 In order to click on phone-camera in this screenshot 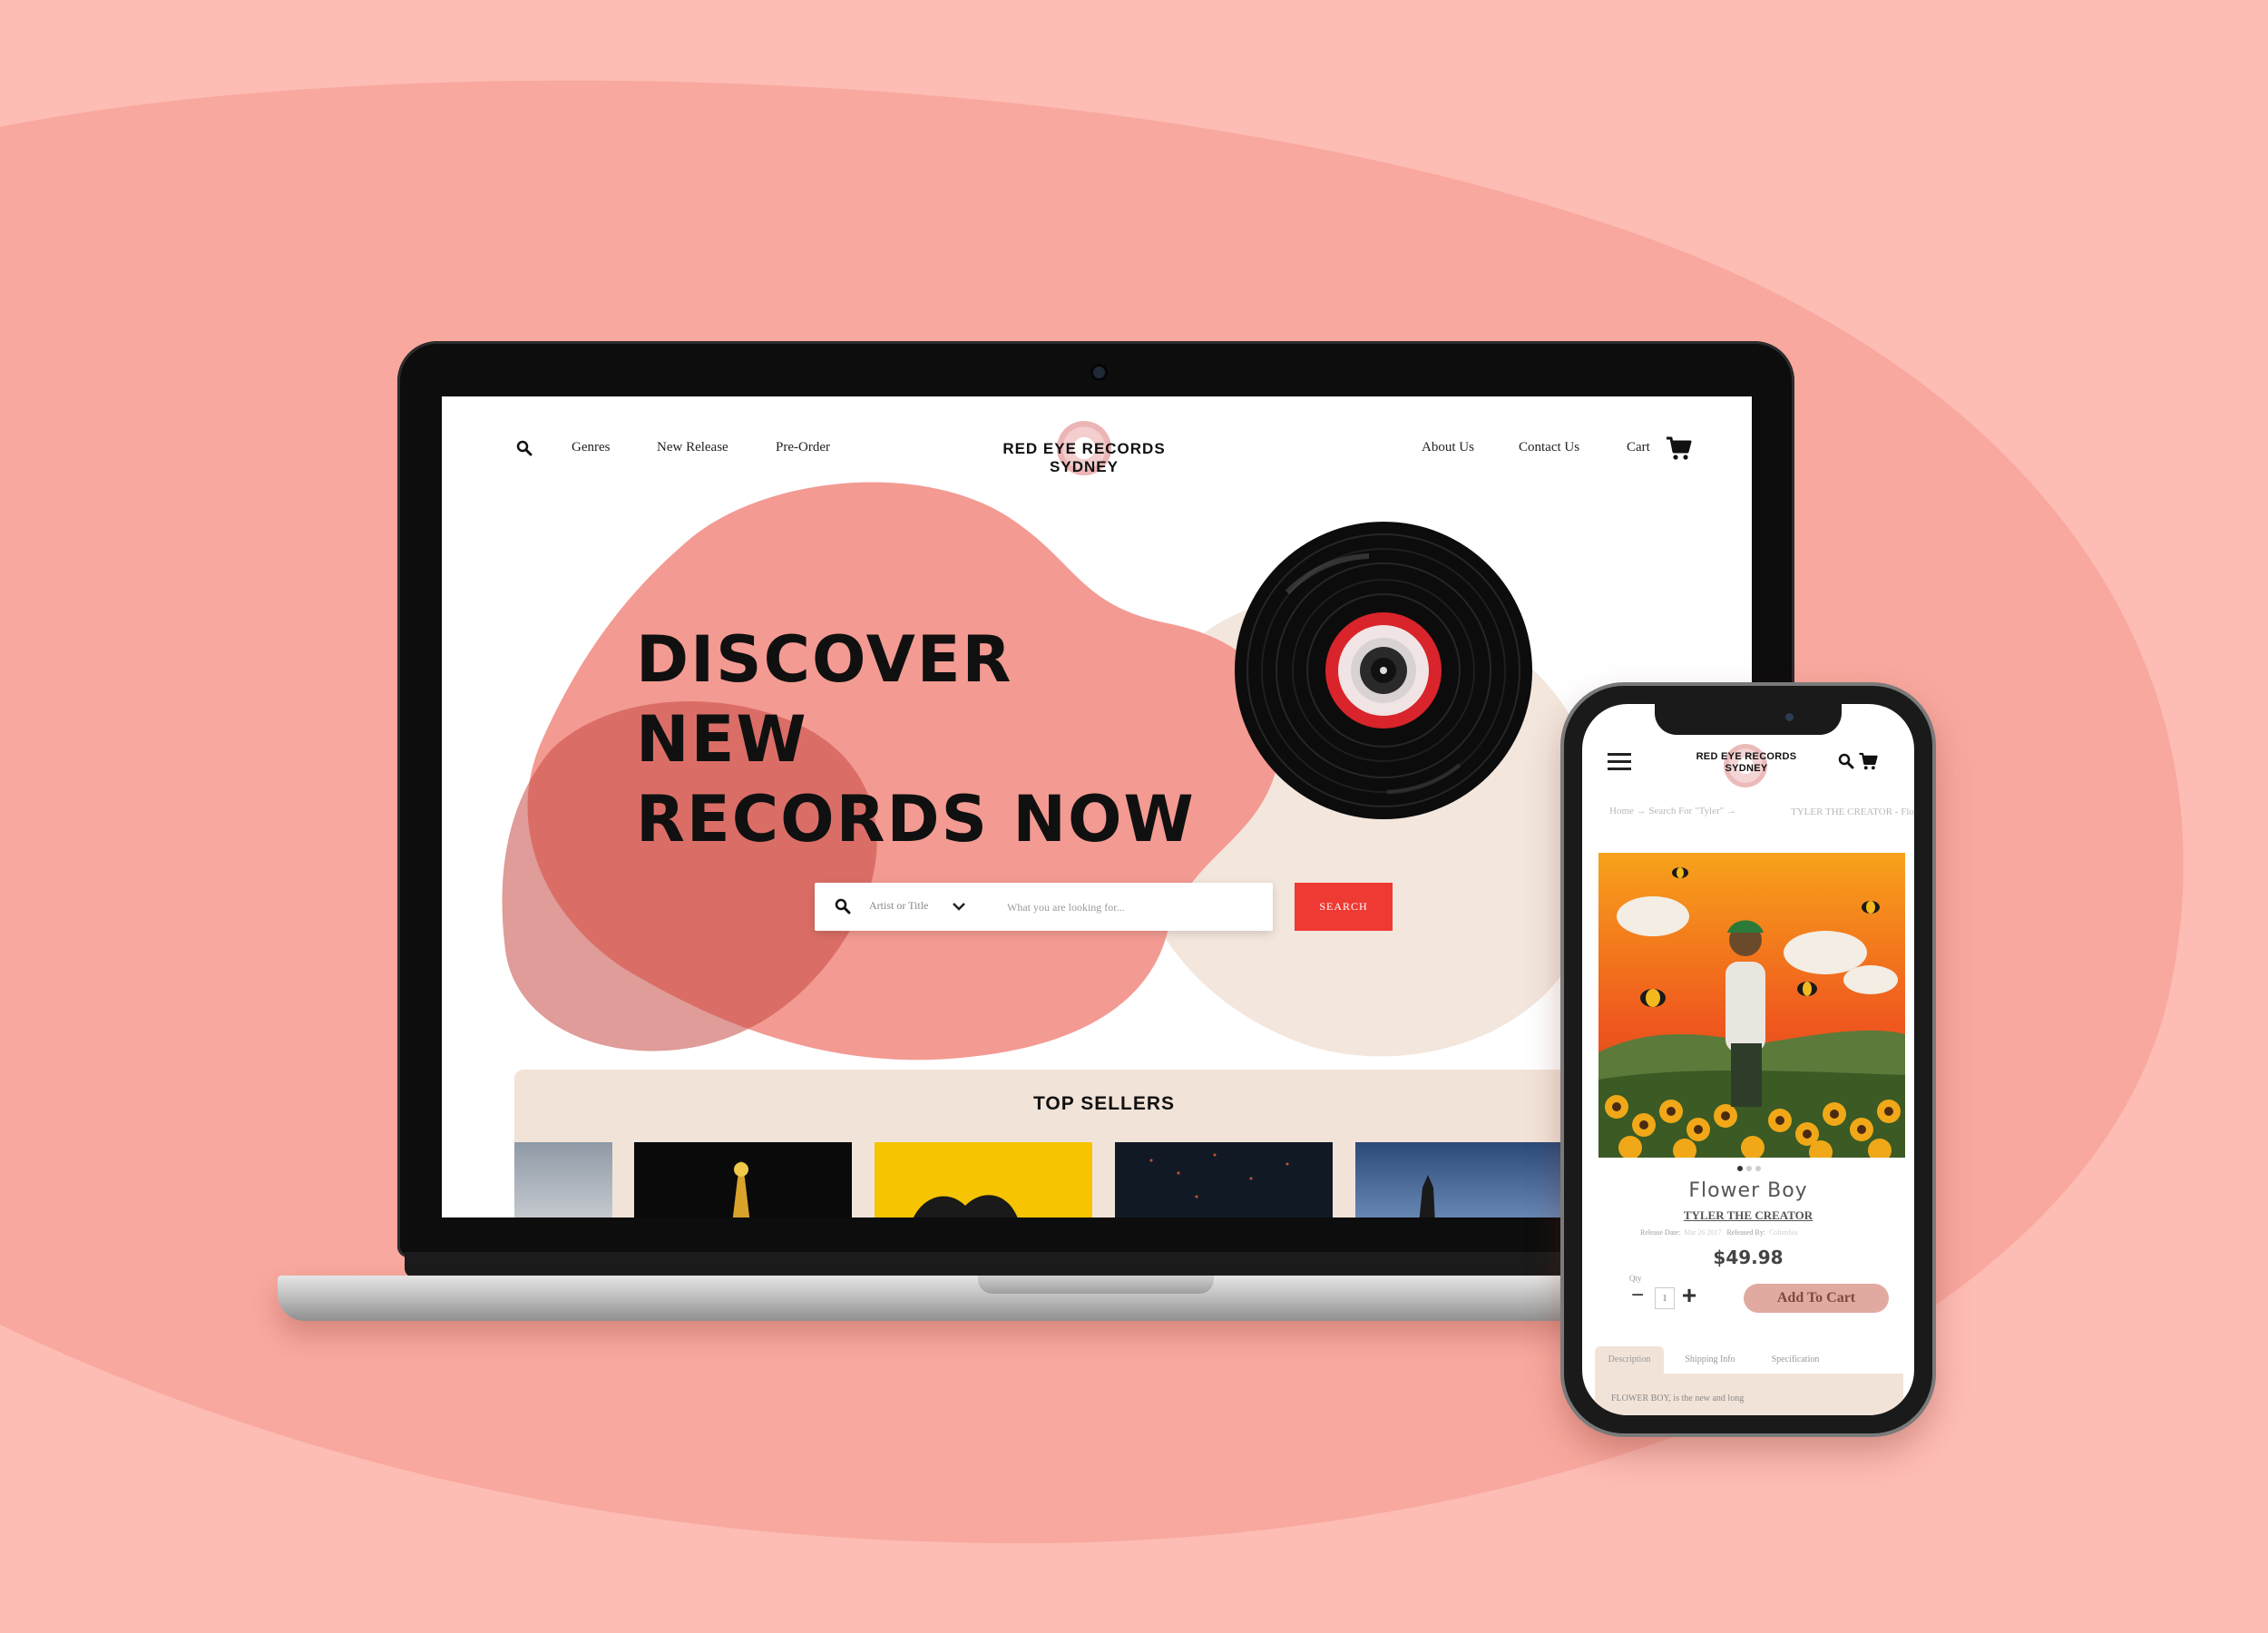, I will do `click(1790, 717)`.